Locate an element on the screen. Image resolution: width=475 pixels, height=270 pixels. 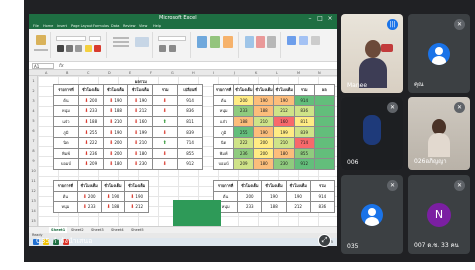
score-cell: 210 is located at coordinates (284, 142).